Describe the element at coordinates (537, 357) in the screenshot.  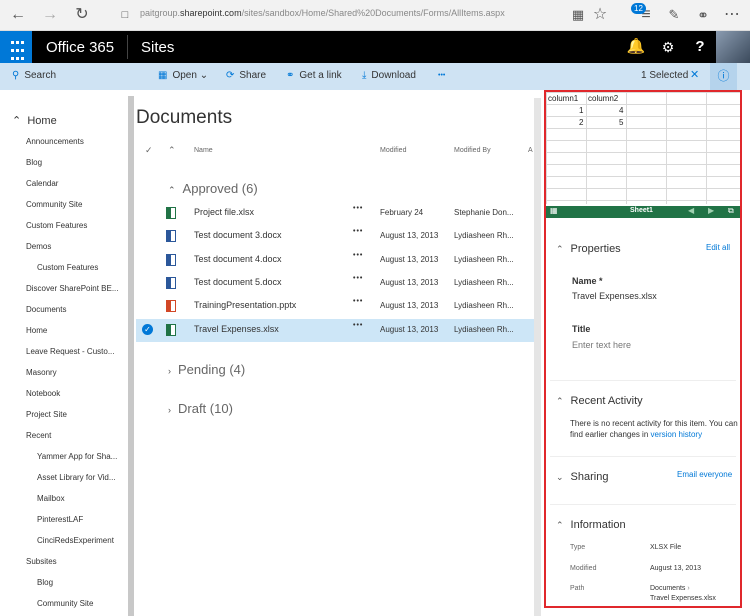
I see `main-scrollbar` at that location.